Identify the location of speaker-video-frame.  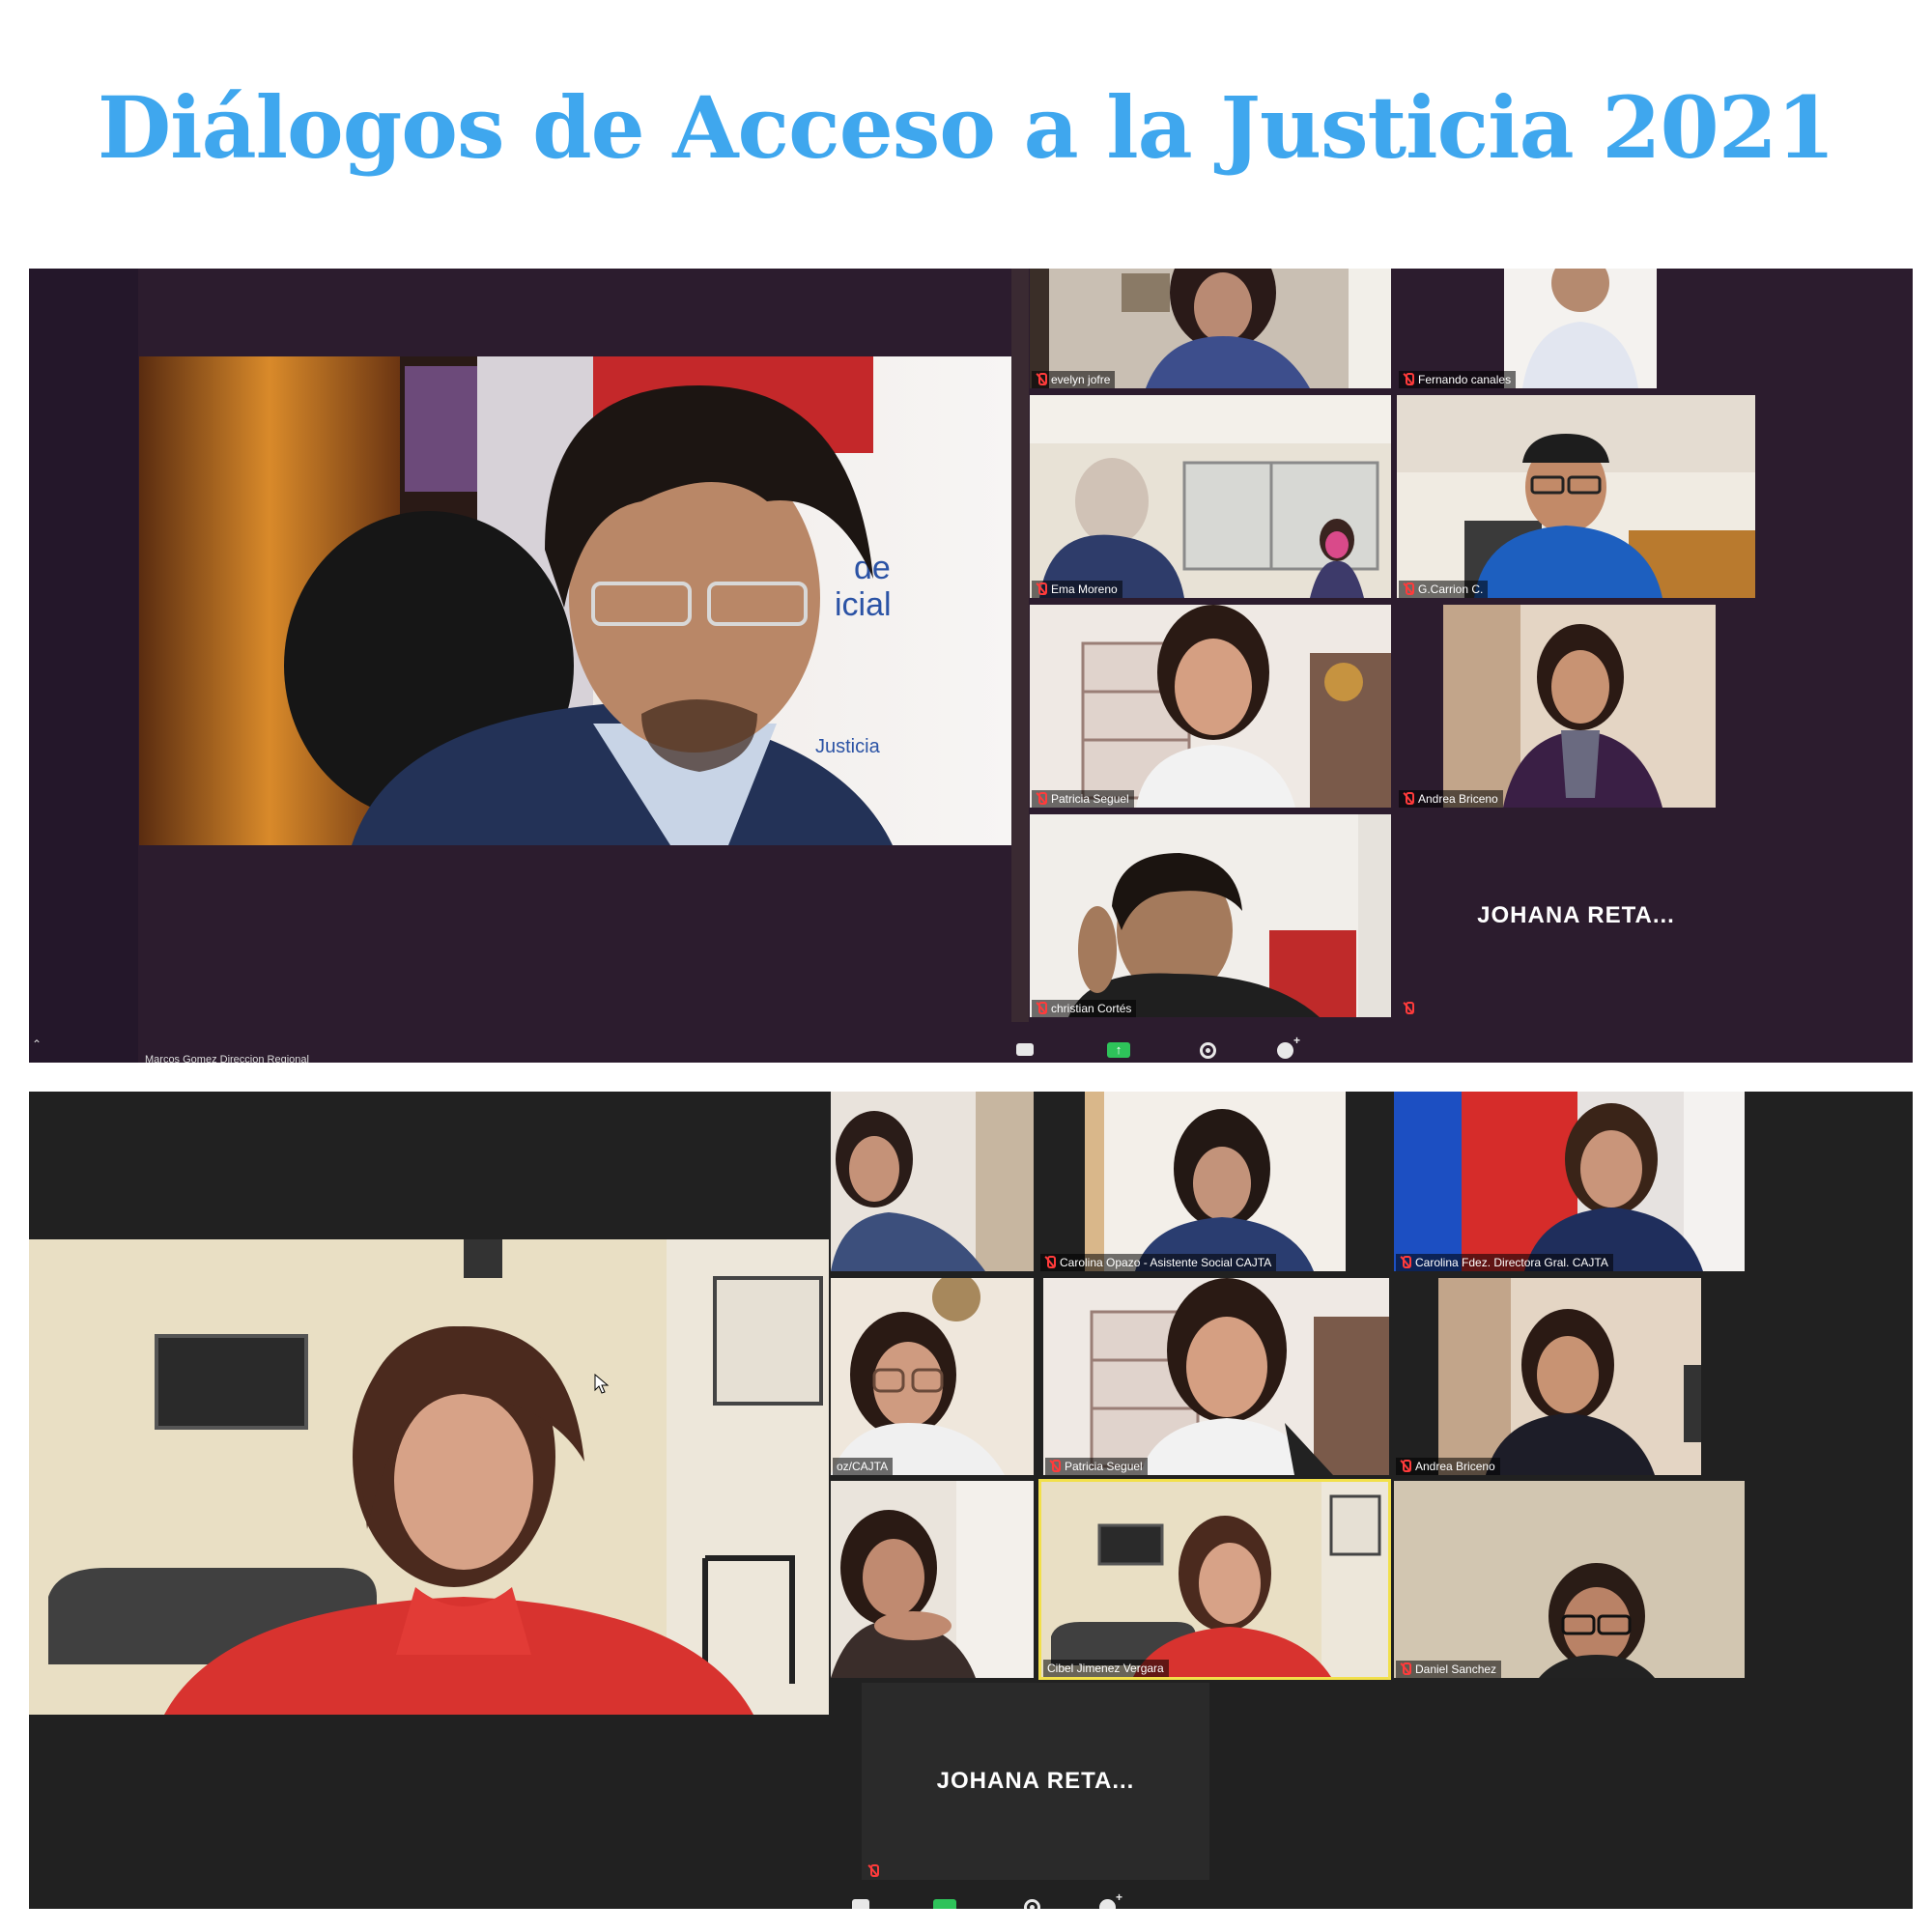
(429, 1477).